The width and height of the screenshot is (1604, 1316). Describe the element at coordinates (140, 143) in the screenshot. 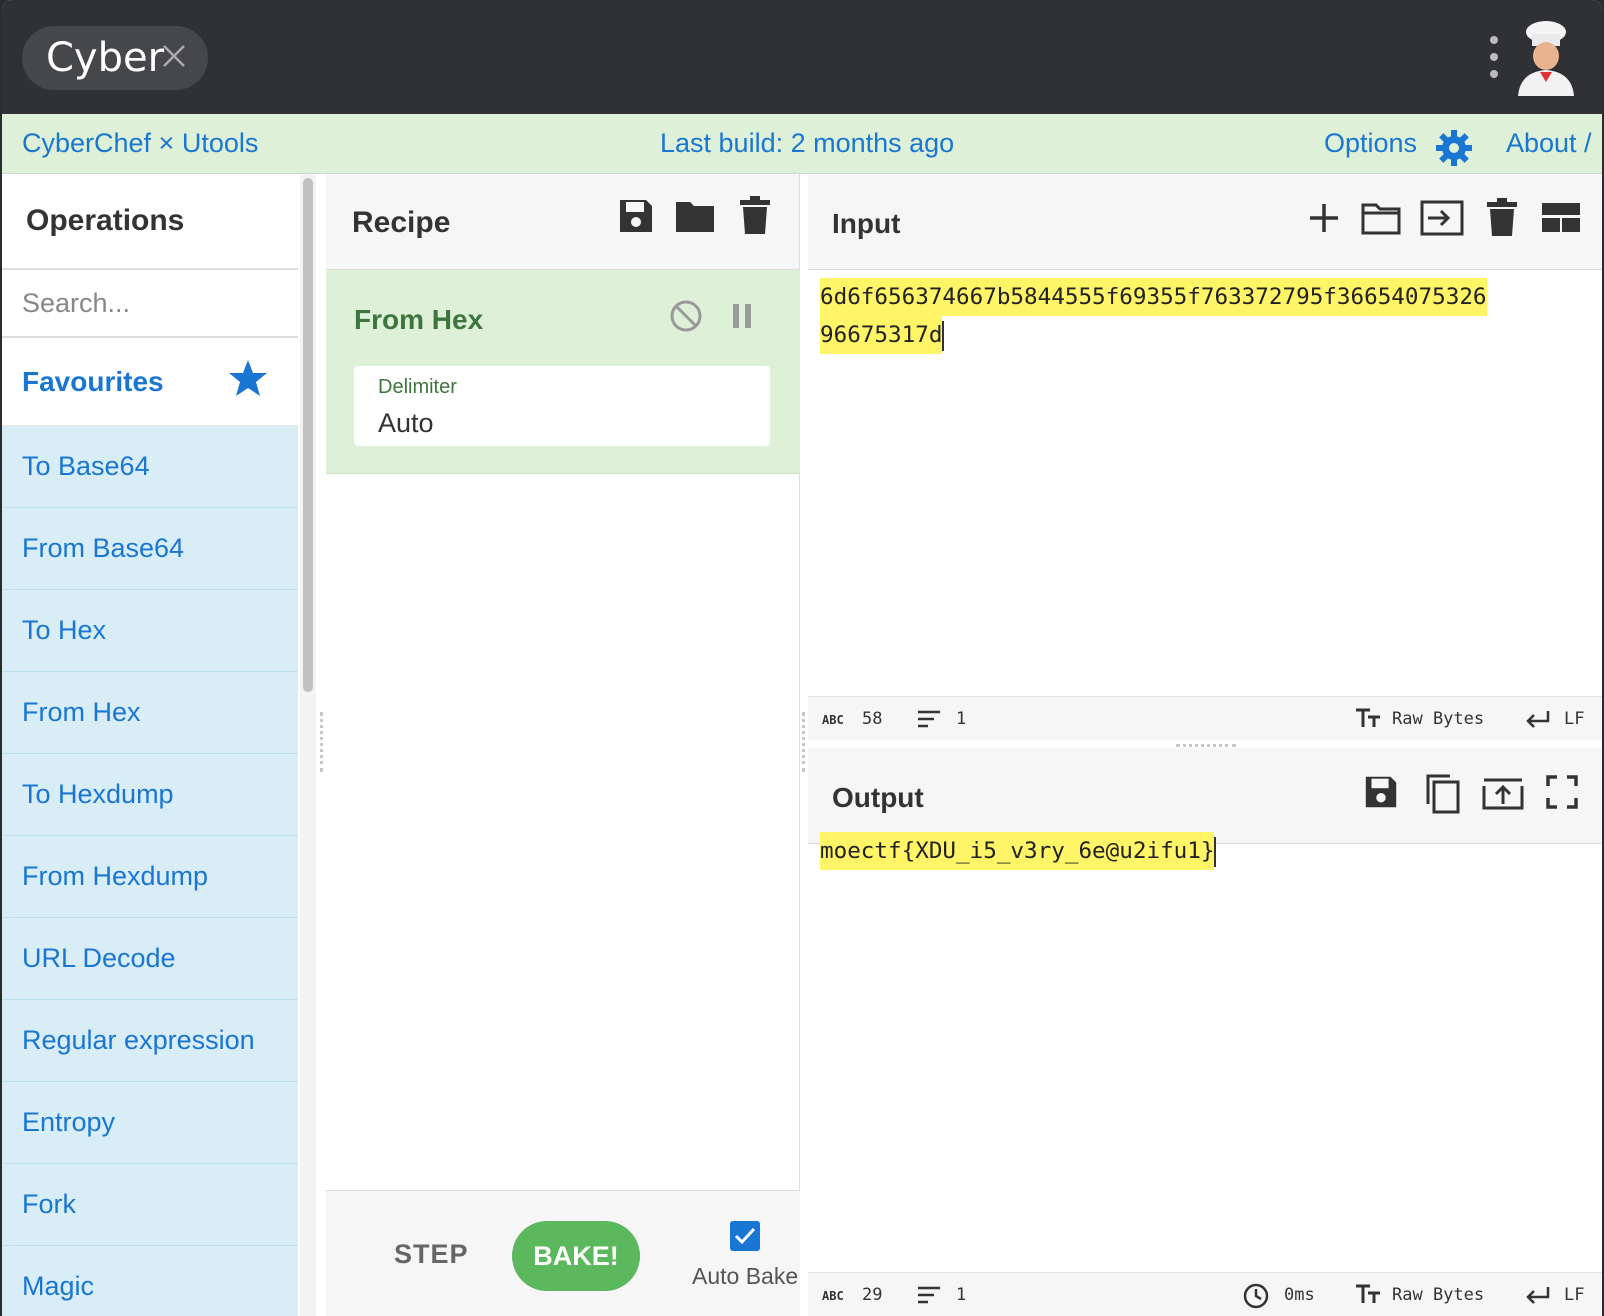

I see `brand-link: CyberChef × Utools` at that location.